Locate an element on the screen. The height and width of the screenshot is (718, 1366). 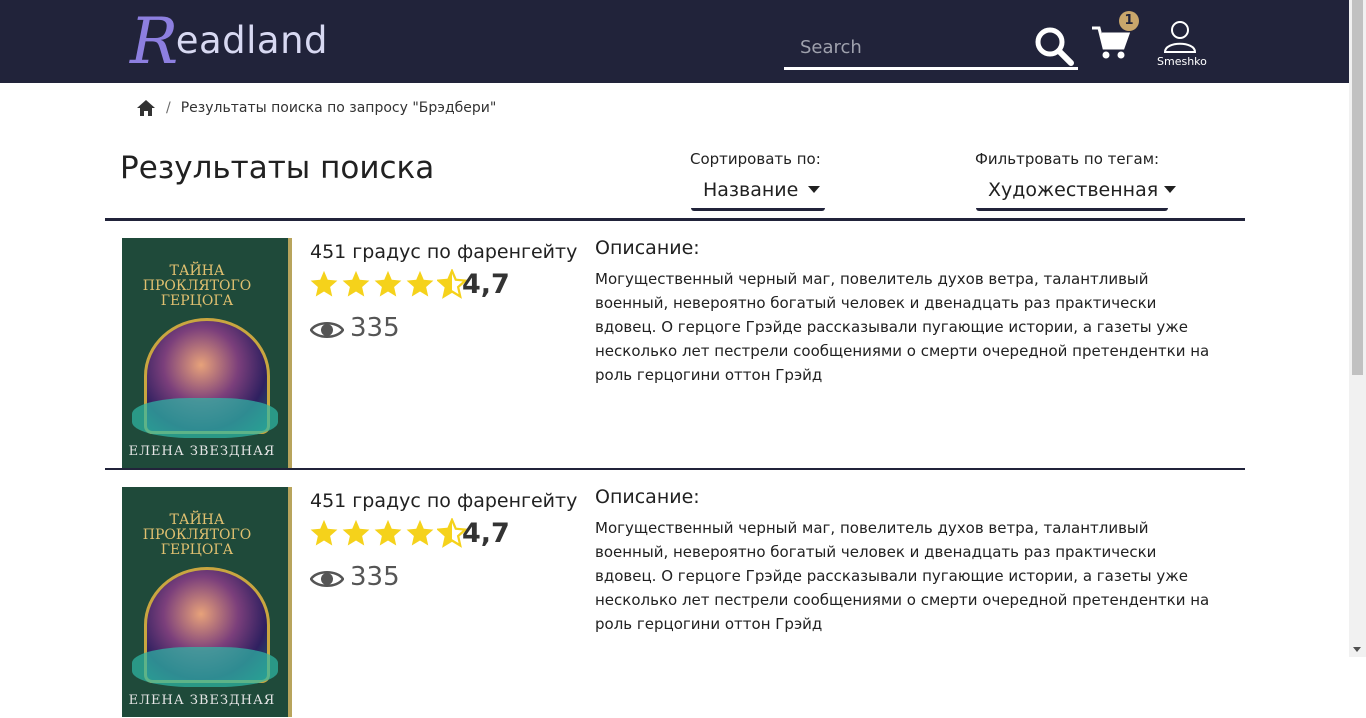
search-bar is located at coordinates (931, 48).